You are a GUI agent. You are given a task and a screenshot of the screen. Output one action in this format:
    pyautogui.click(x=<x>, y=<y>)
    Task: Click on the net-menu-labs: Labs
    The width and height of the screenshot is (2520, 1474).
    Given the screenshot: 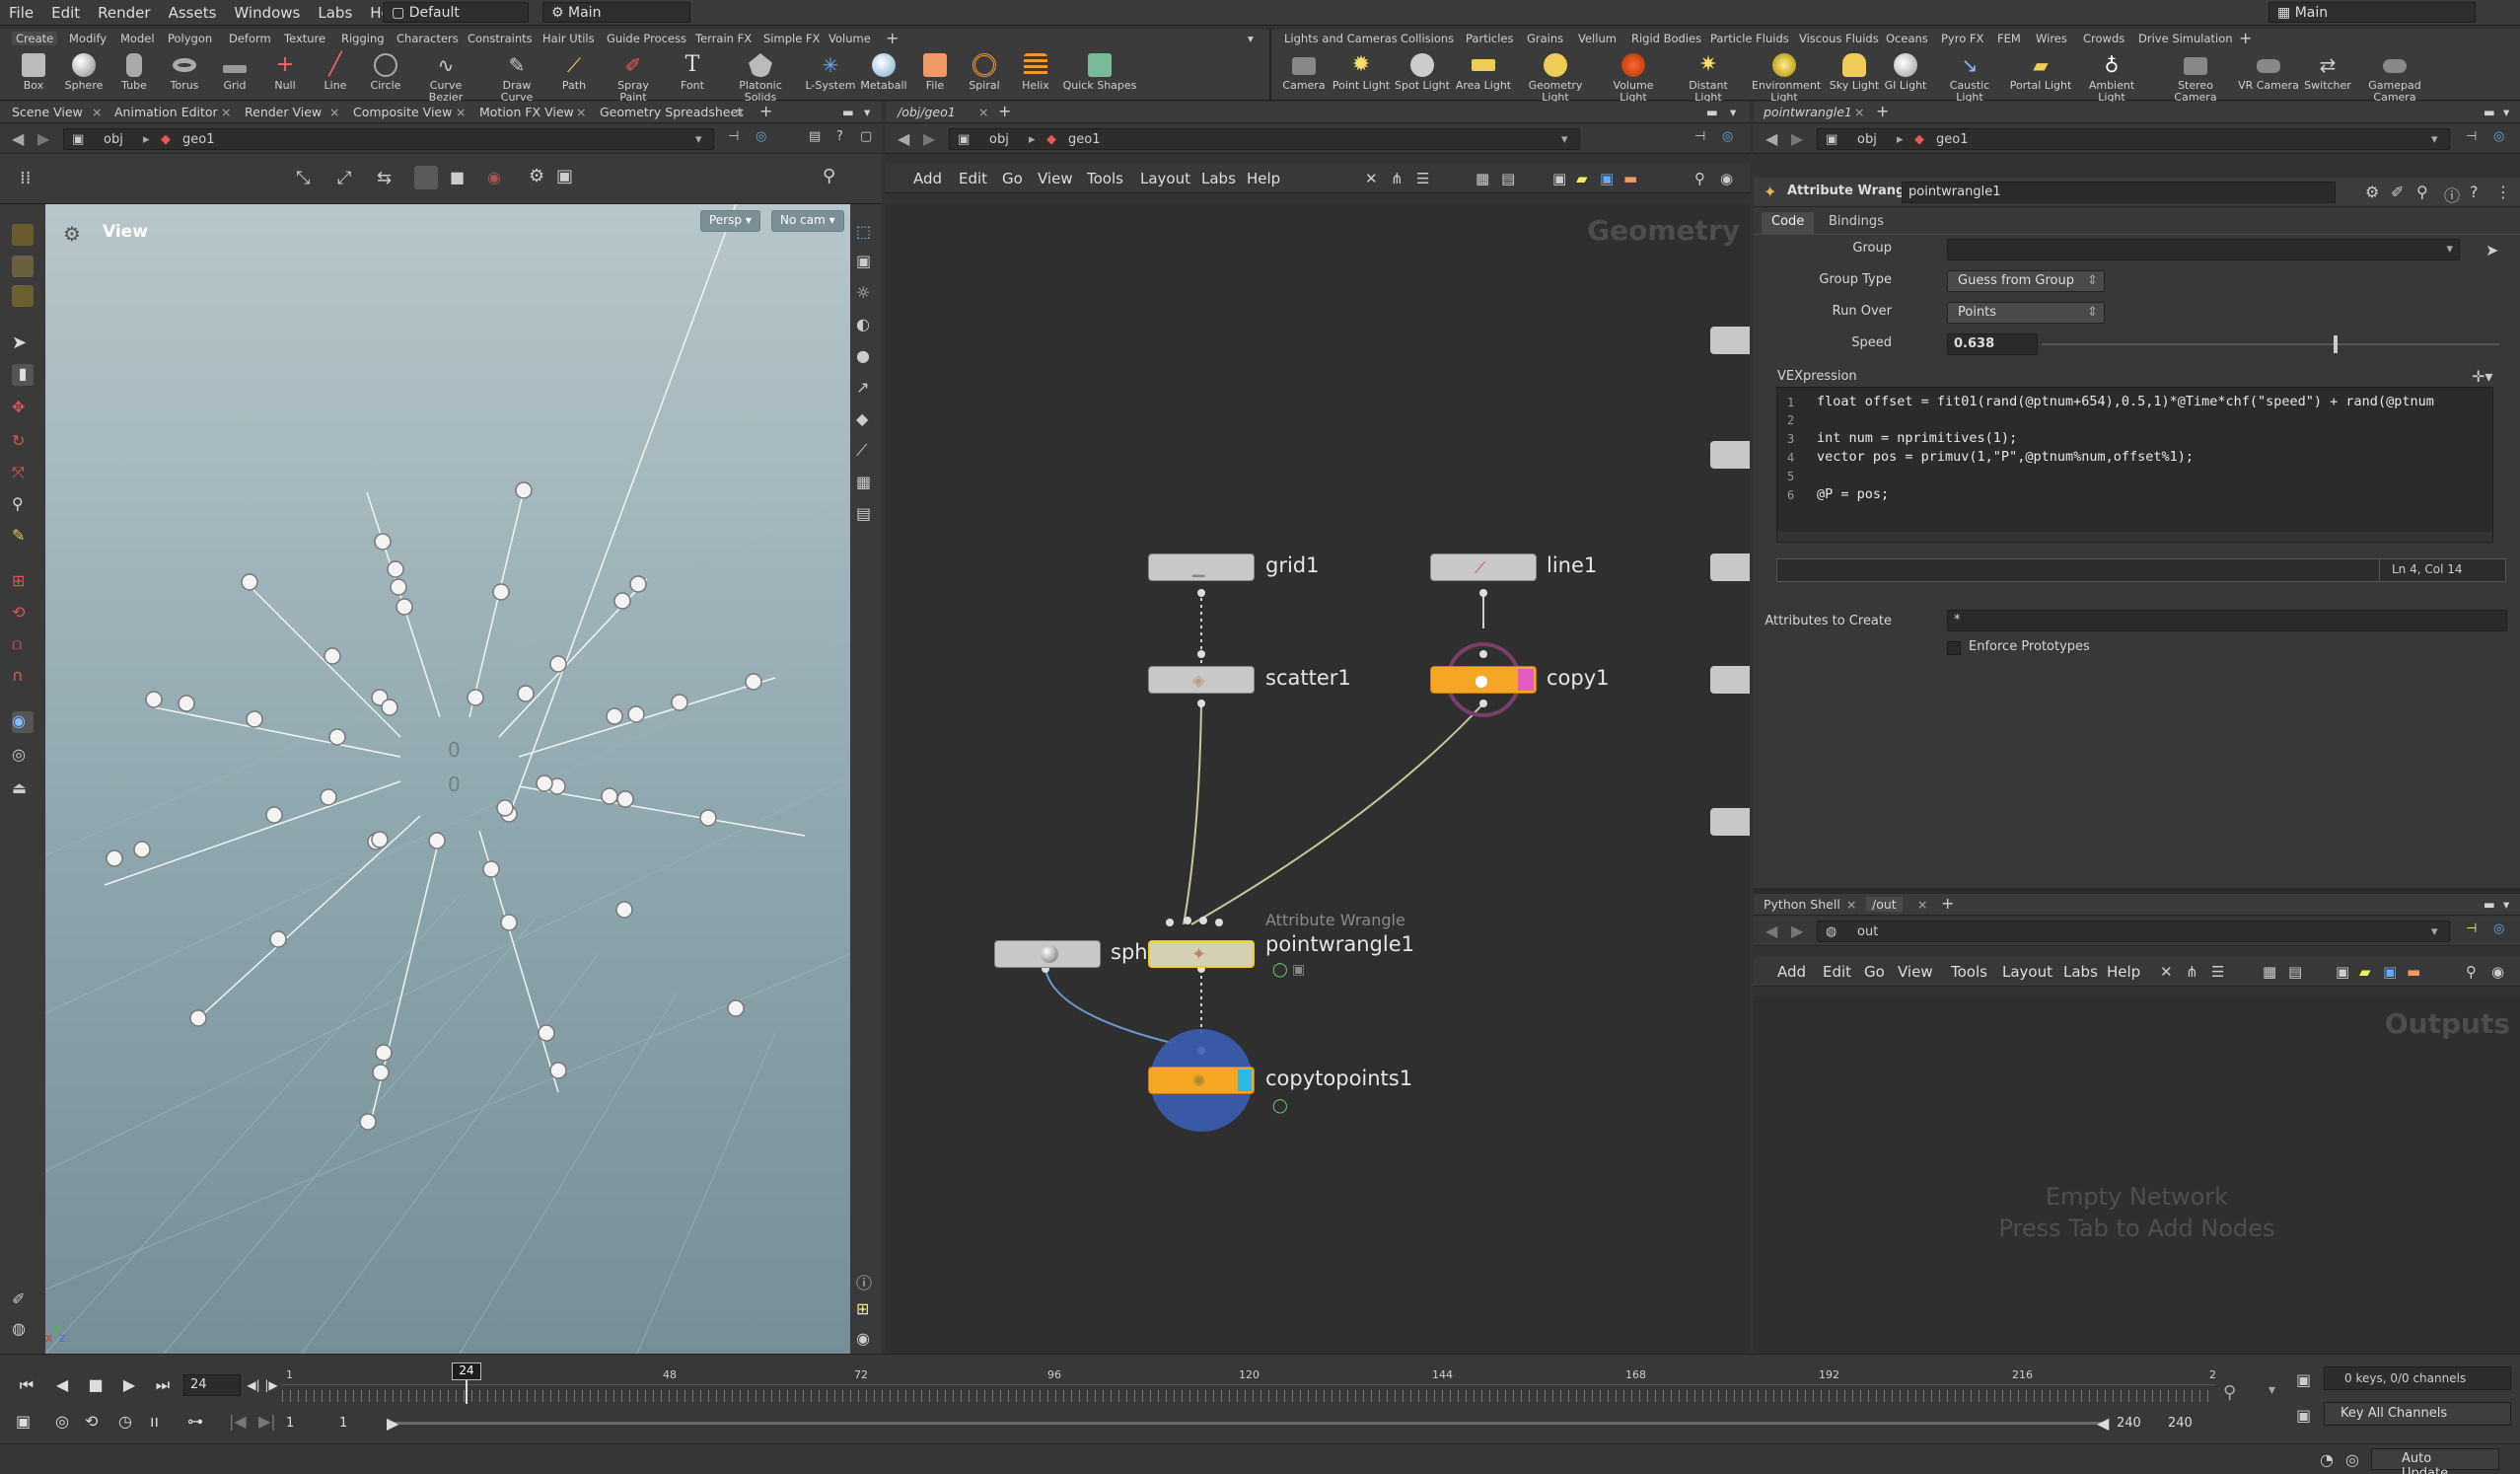 What is the action you would take?
    pyautogui.click(x=1218, y=178)
    